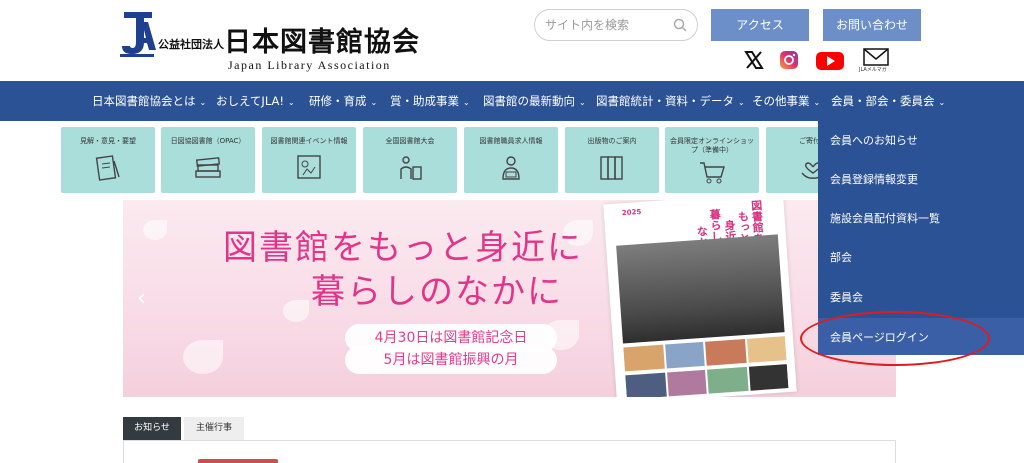  What do you see at coordinates (214, 428) in the screenshot?
I see `tab-events: 主催行事` at bounding box center [214, 428].